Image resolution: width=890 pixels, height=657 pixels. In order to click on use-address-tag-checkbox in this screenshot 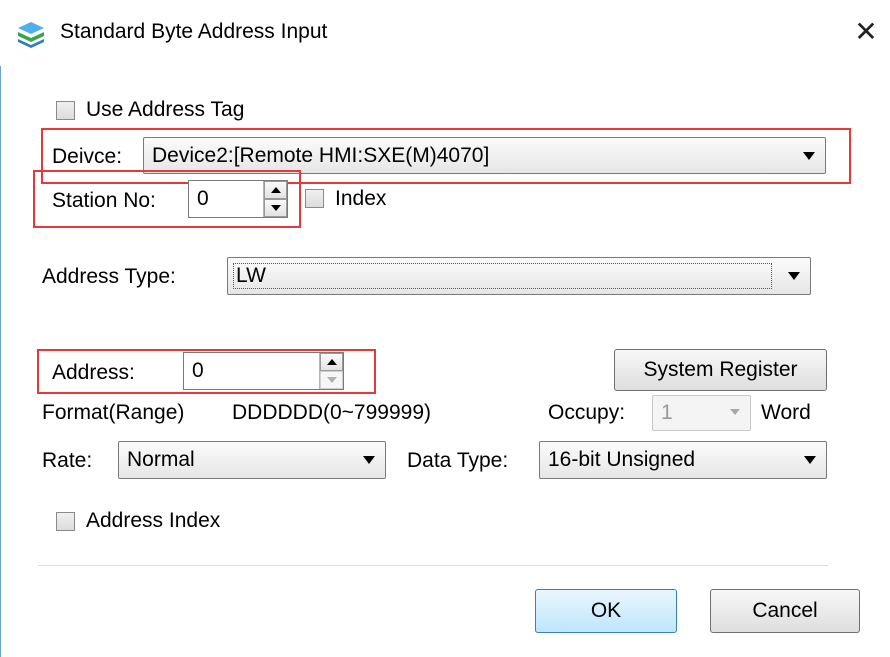, I will do `click(65, 110)`.